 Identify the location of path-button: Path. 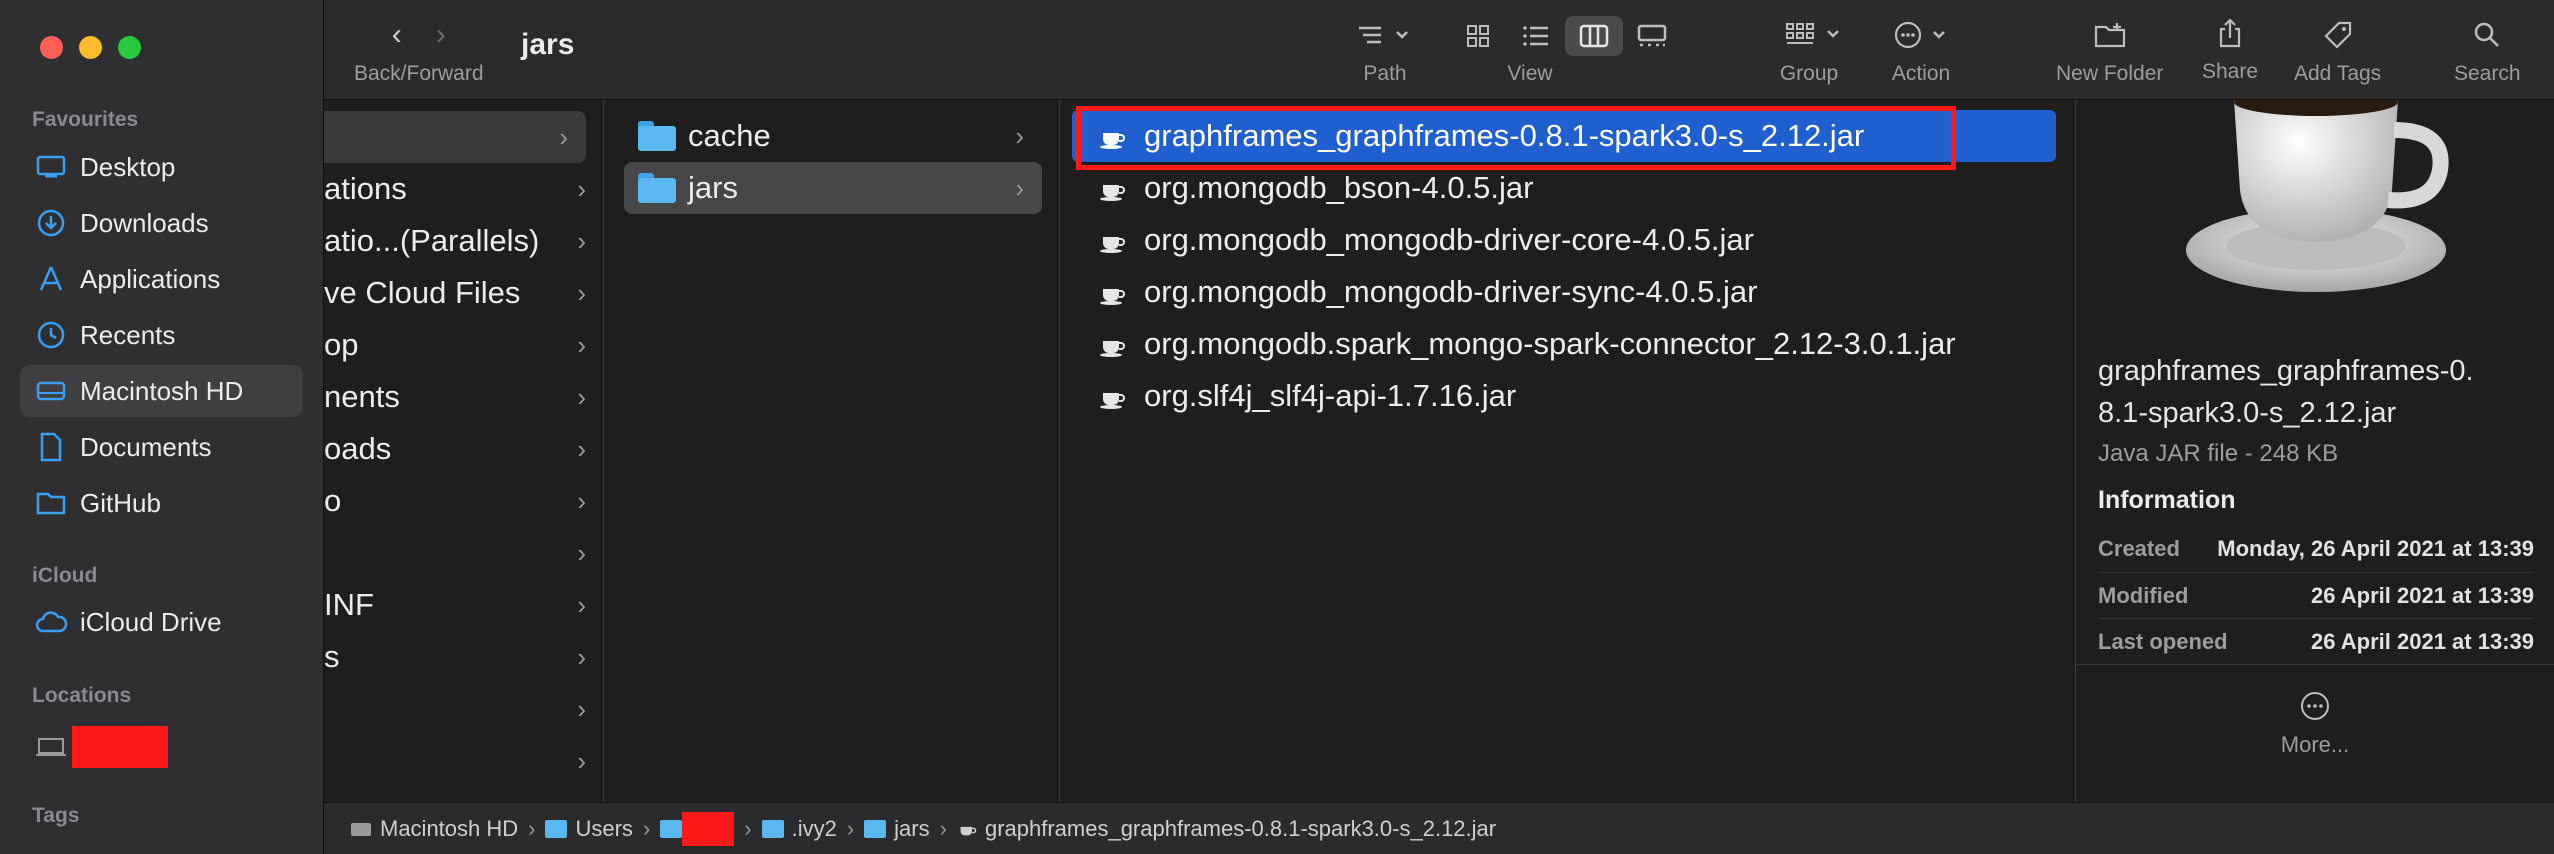
(1385, 52).